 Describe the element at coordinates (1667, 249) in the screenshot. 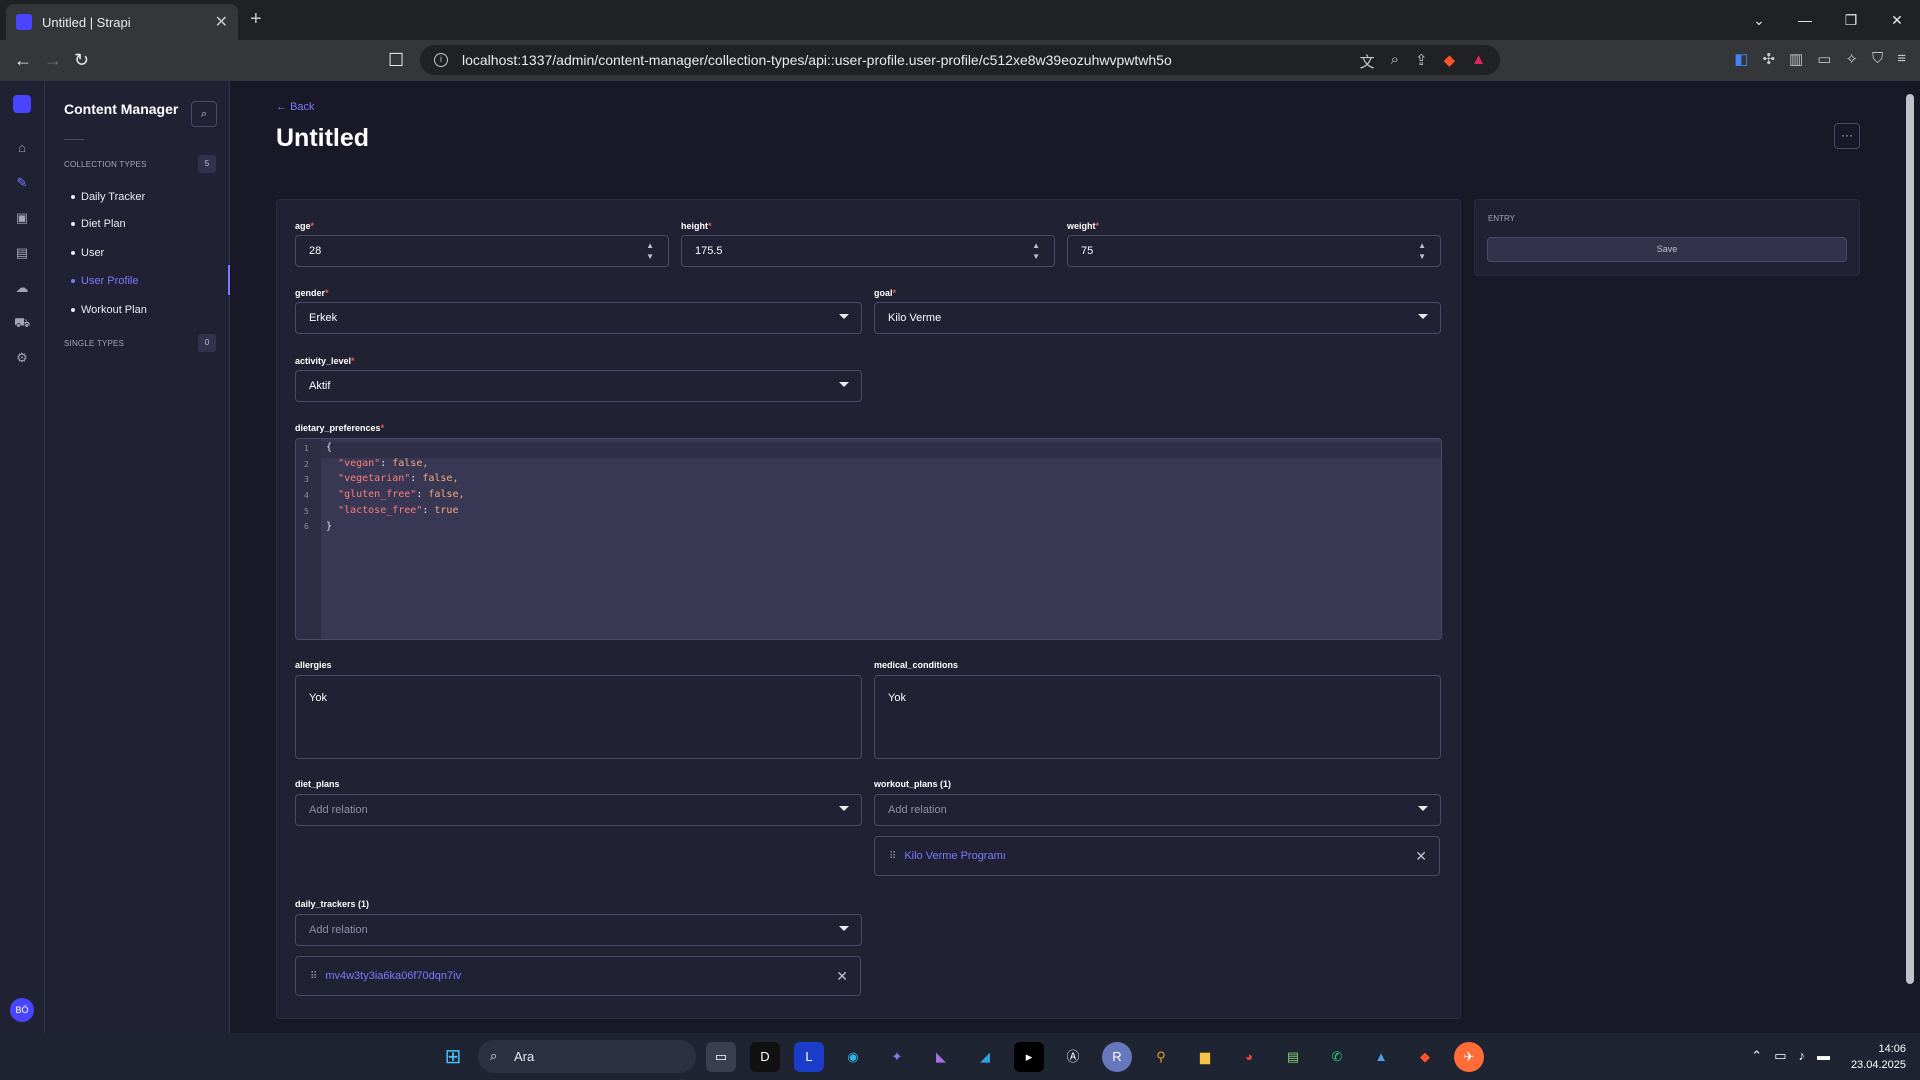

I see `save-button: Save` at that location.